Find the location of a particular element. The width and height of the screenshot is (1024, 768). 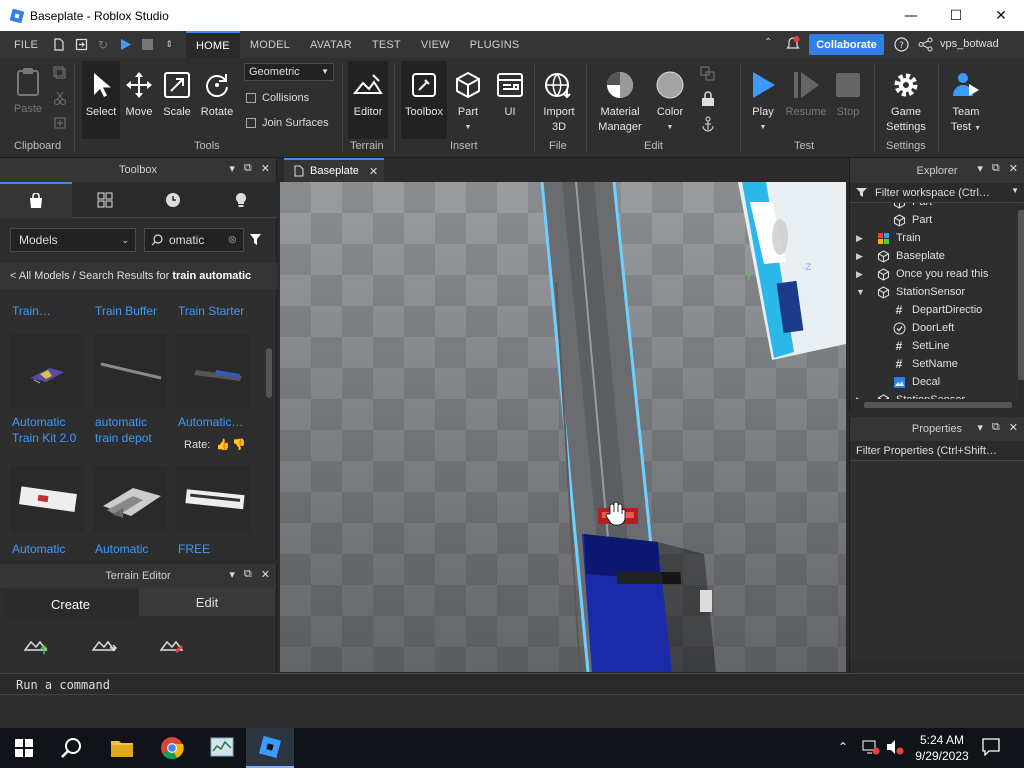

lock-icon is located at coordinates (708, 100).